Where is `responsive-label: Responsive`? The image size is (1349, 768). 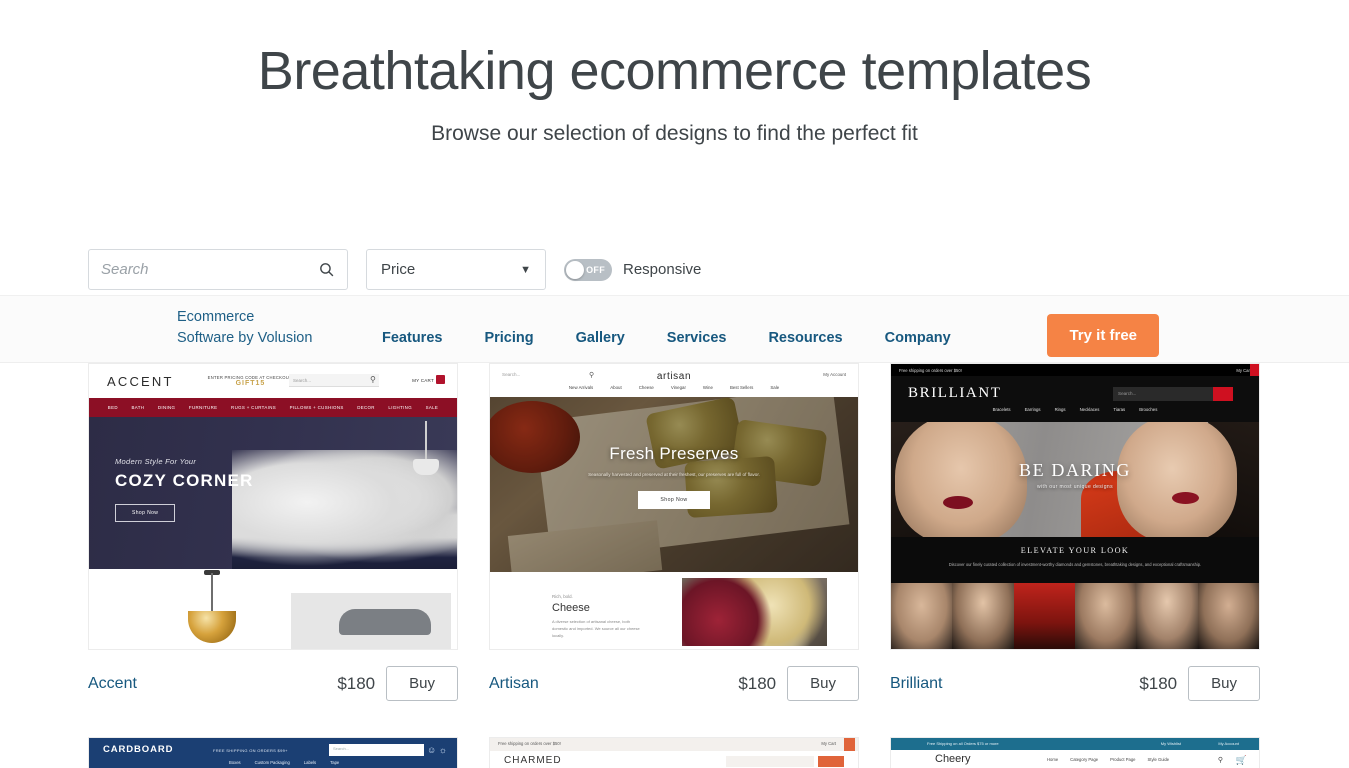
responsive-label: Responsive is located at coordinates (662, 269).